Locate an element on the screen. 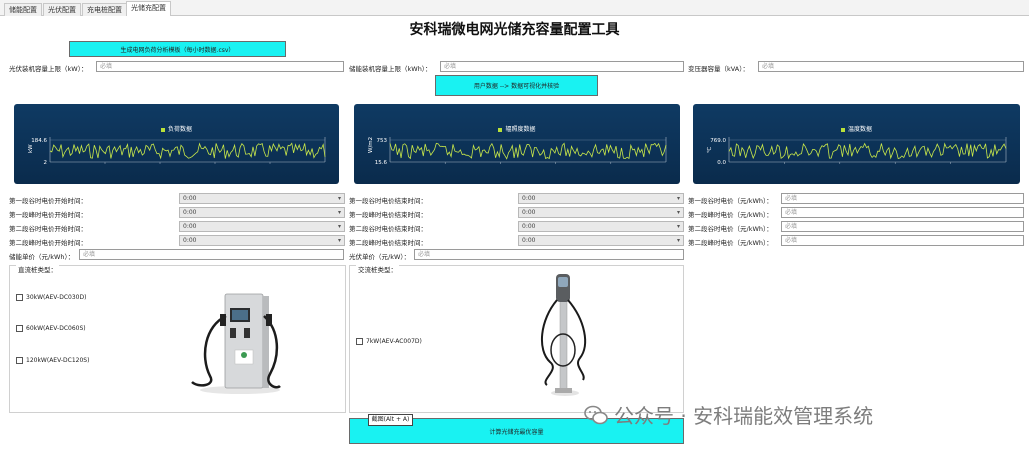 This screenshot has height=457, width=1029. dc-option-60kw: 60kW(AEV-DC060S) is located at coordinates (51, 328).